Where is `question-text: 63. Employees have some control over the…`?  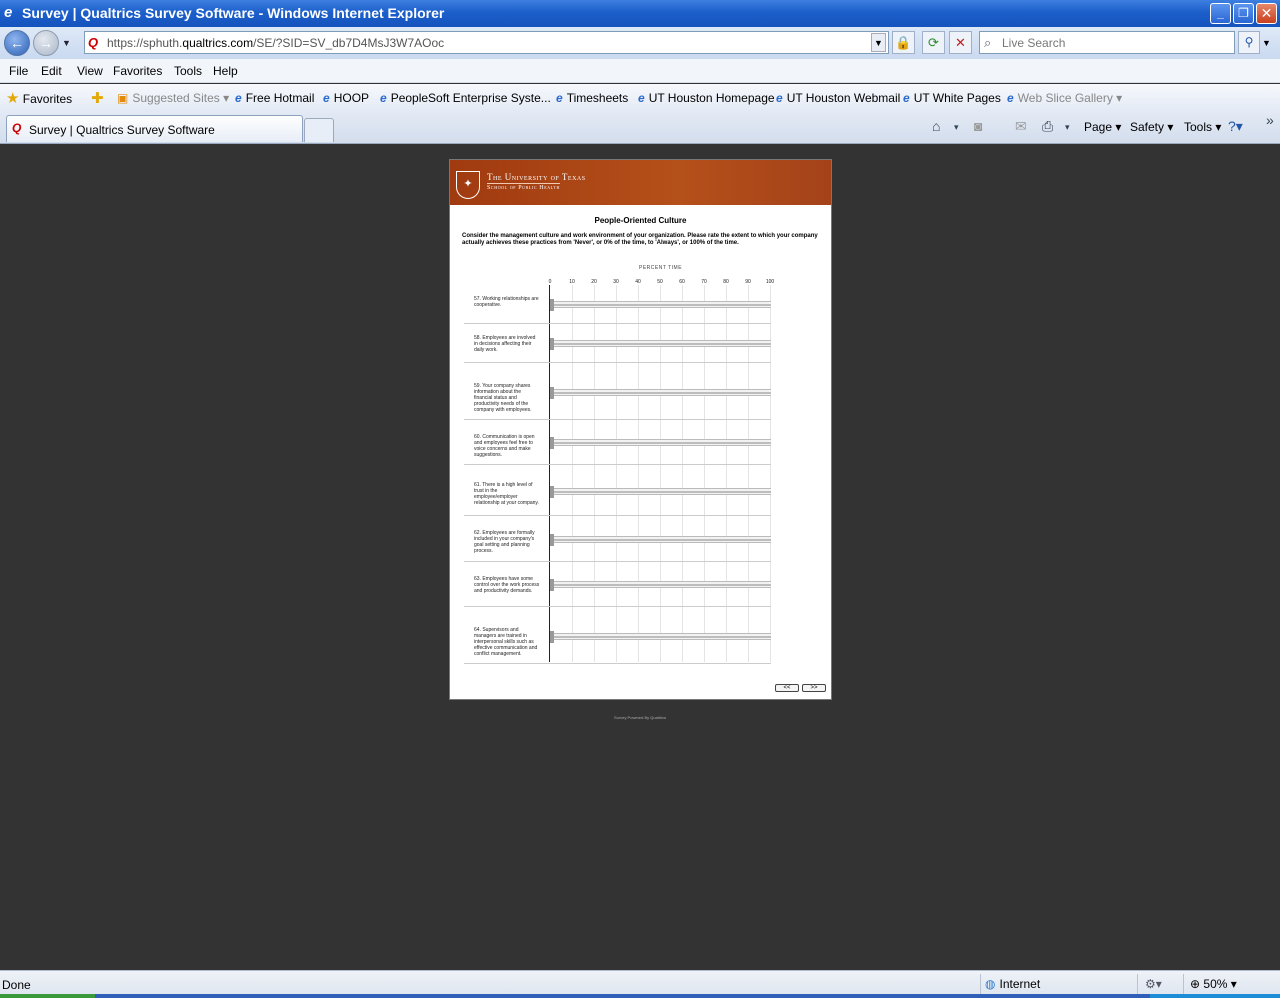 question-text: 63. Employees have some control over the… is located at coordinates (507, 585).